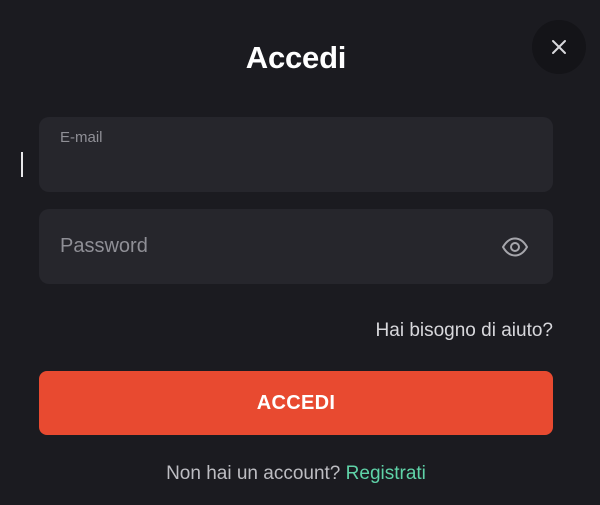  I want to click on show-password-button, so click(515, 247).